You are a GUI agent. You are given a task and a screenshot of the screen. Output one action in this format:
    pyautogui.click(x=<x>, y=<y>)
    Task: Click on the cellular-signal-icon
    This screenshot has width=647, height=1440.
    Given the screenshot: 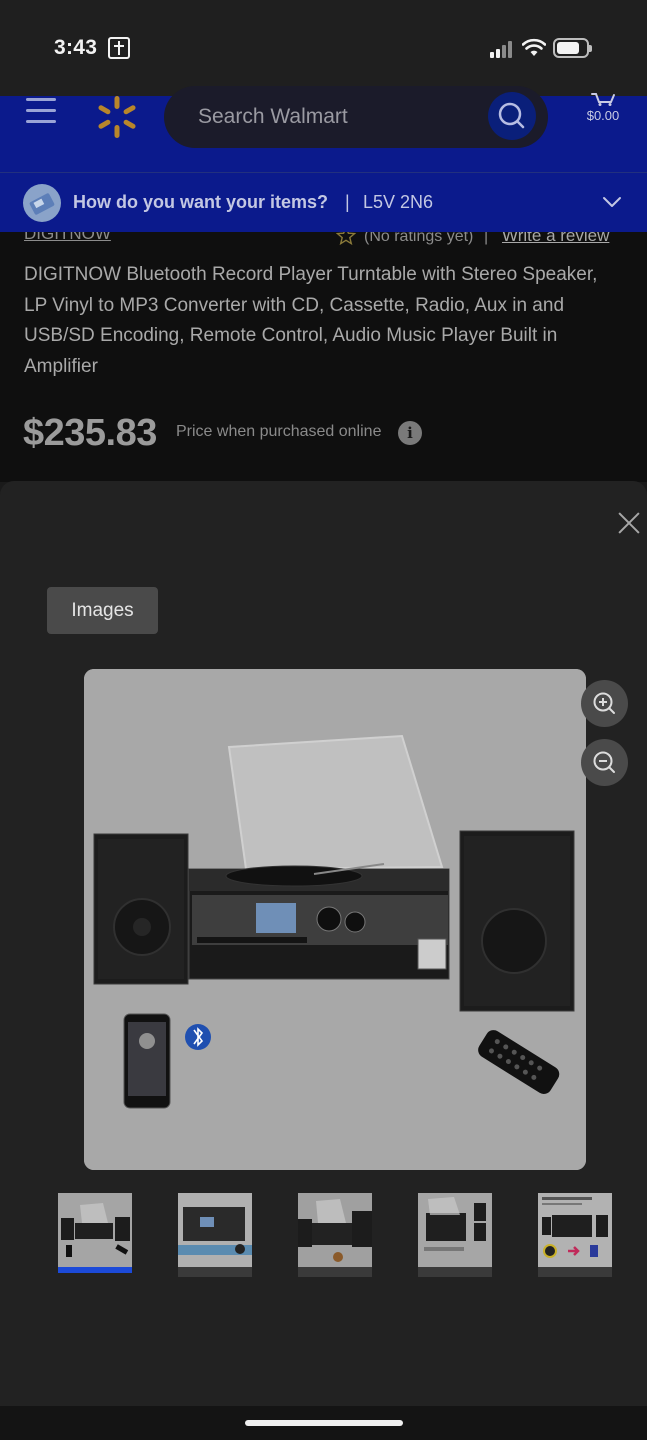 What is the action you would take?
    pyautogui.click(x=503, y=49)
    